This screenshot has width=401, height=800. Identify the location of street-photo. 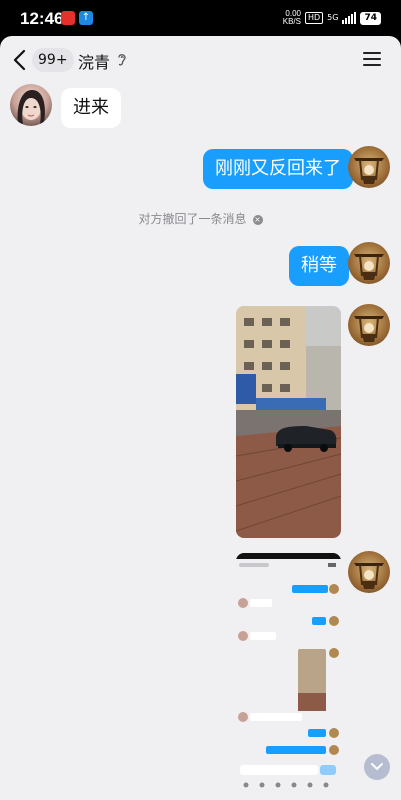
(288, 422).